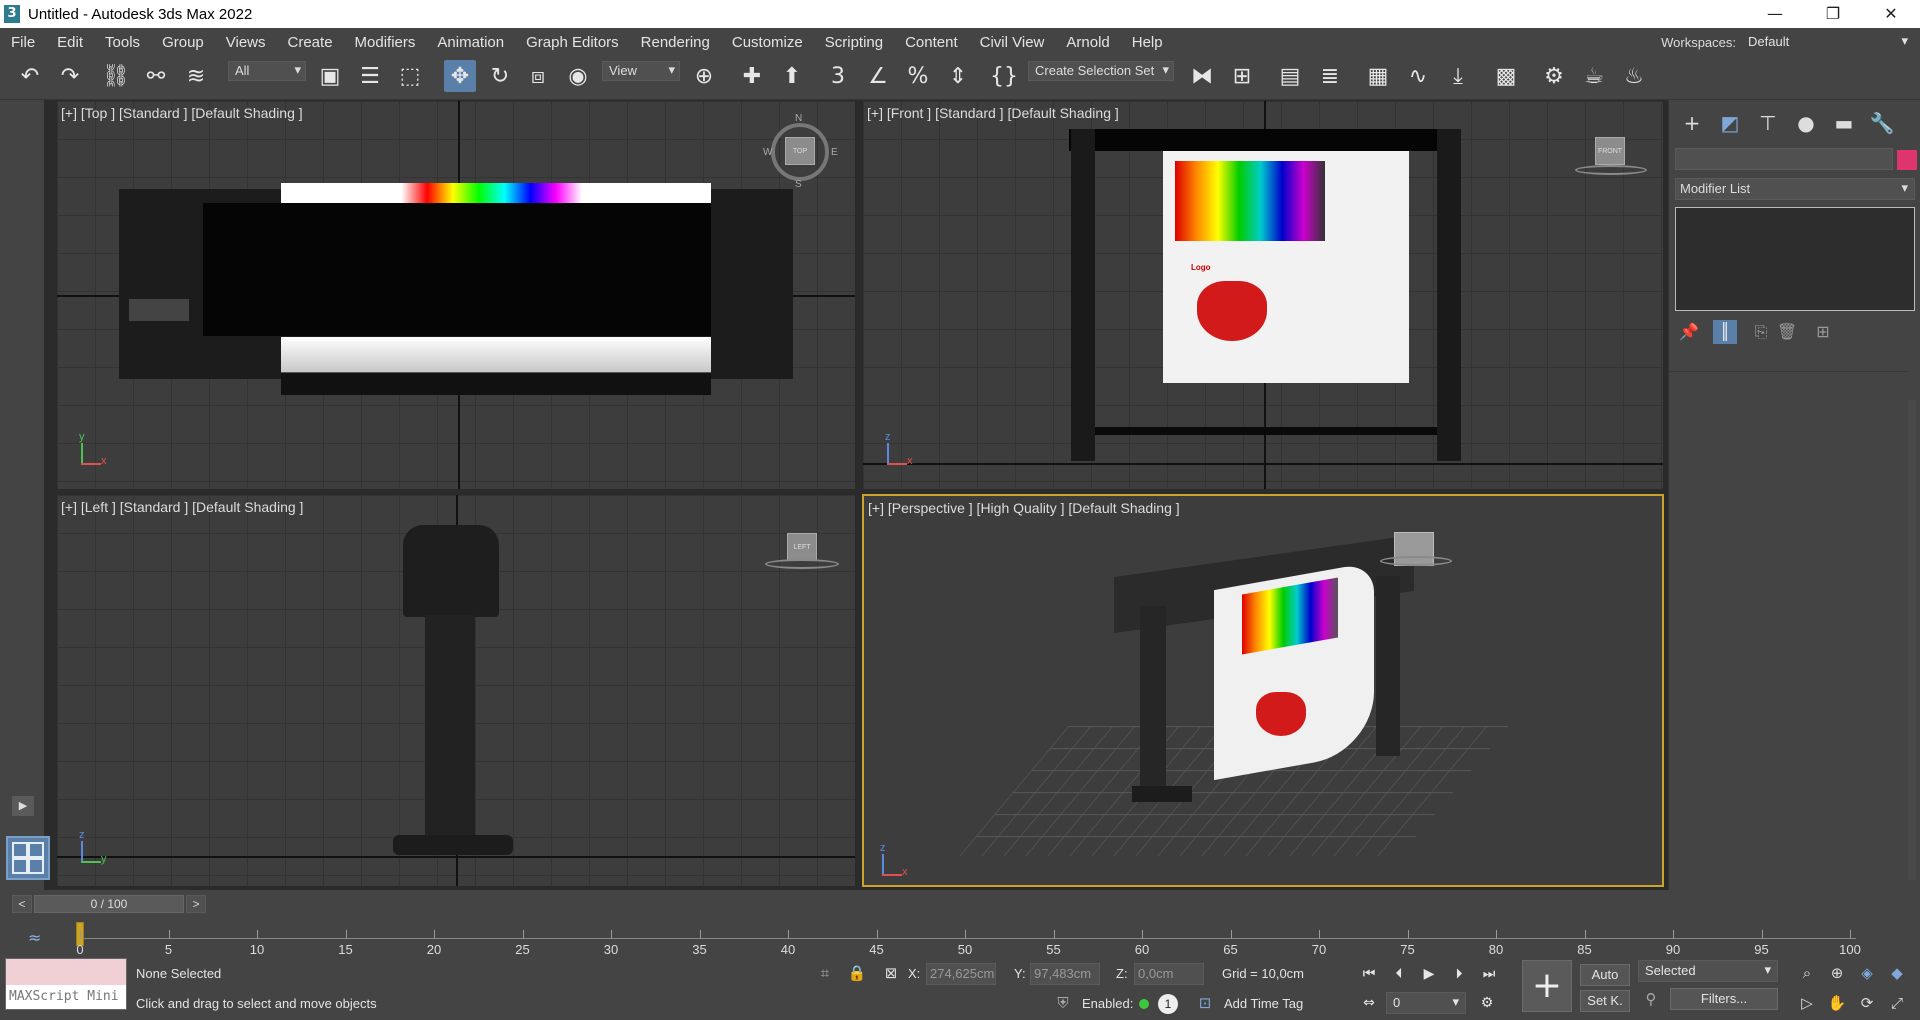  Describe the element at coordinates (802, 547) in the screenshot. I see `viewcube-left: LEFT` at that location.